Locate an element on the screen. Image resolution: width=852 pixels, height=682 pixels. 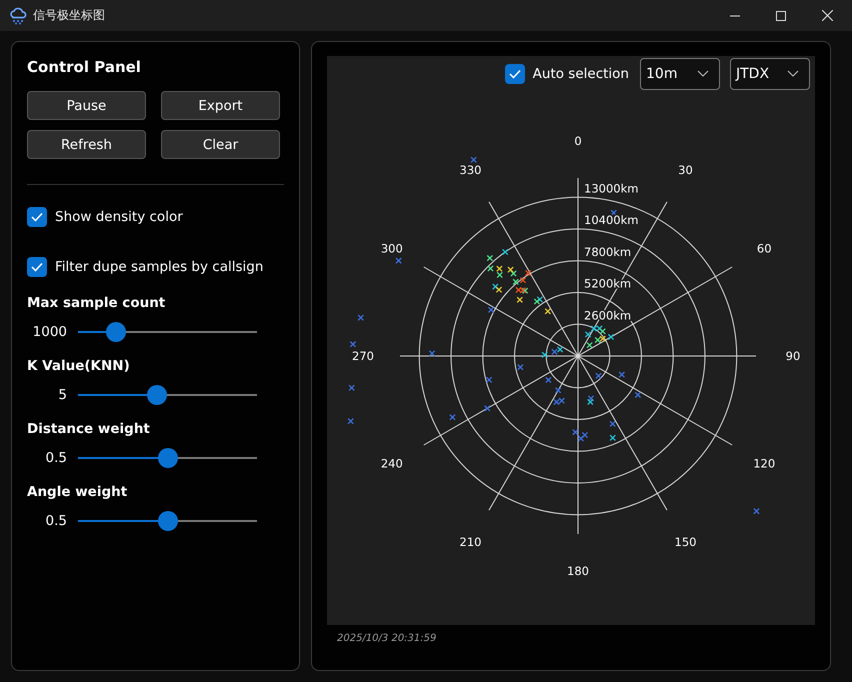
dropdown: 10m is located at coordinates (680, 74).